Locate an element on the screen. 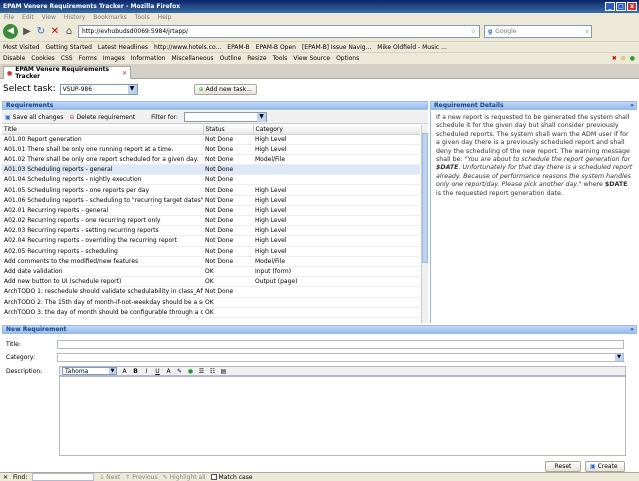 The width and height of the screenshot is (639, 481). devtool-view-source: View Source is located at coordinates (311, 58).